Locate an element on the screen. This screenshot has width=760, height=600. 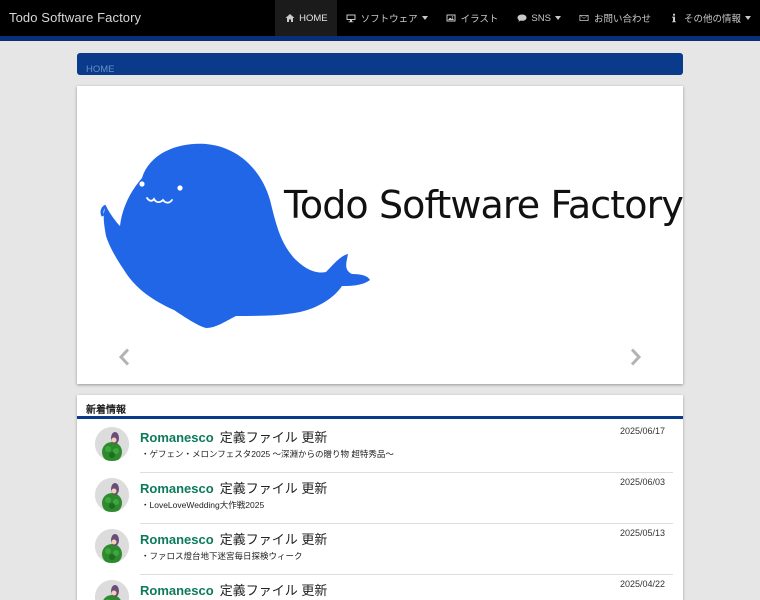
nav-item-home: HOME is located at coordinates (306, 18).